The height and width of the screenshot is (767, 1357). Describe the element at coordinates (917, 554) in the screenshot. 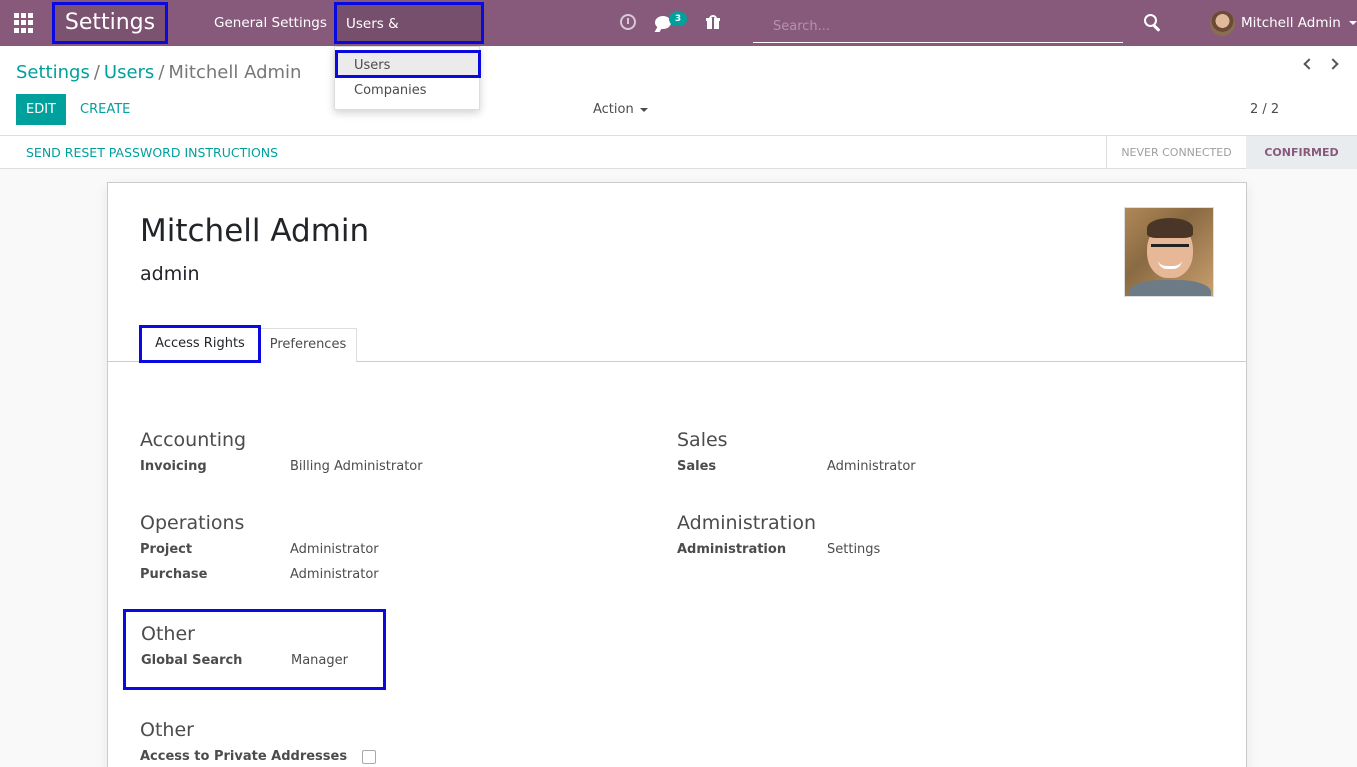

I see `field-administration: Administration Settings` at that location.